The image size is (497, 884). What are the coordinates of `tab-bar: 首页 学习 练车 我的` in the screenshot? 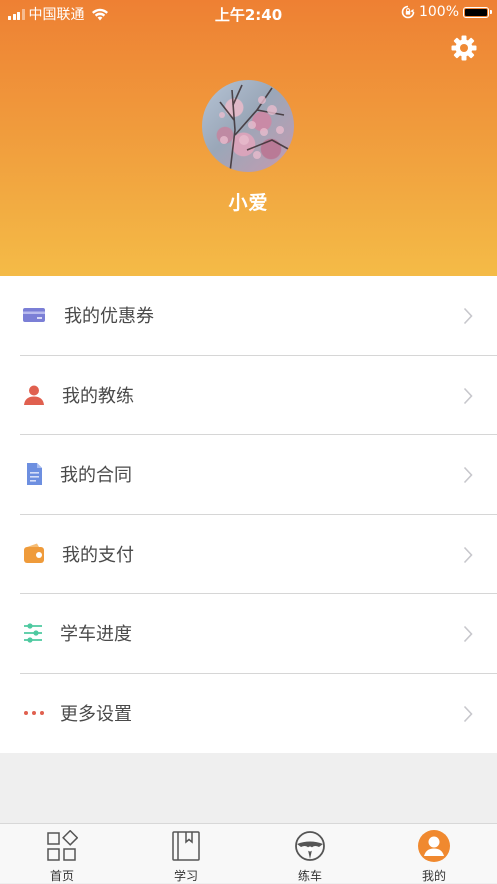 It's located at (248, 853).